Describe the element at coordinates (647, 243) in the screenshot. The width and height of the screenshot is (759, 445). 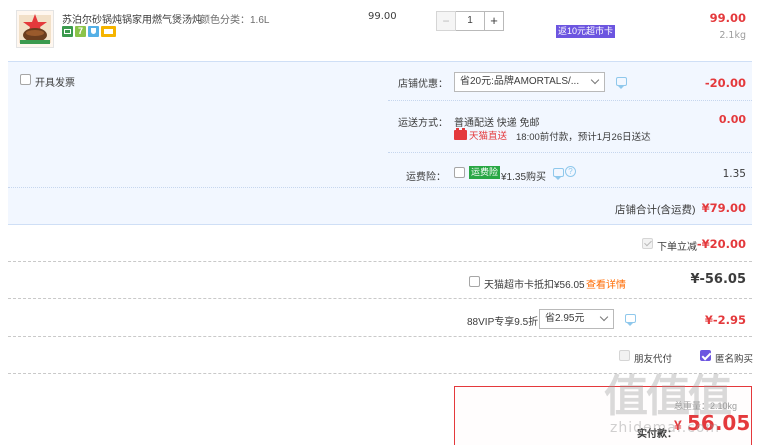
I see `instant-discount-checkbox` at that location.